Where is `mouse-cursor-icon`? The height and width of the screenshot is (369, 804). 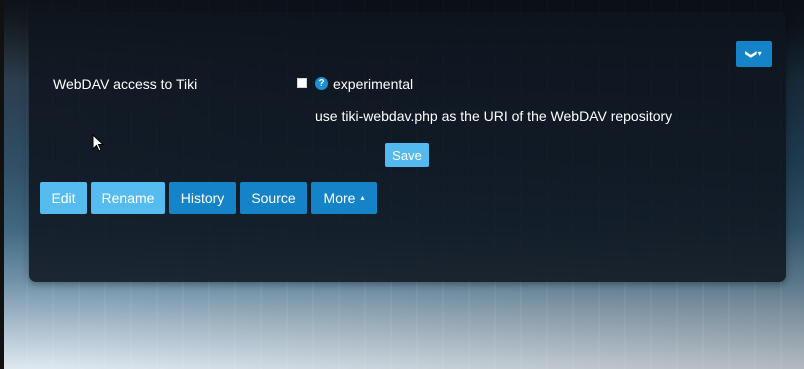
mouse-cursor-icon is located at coordinates (98, 143).